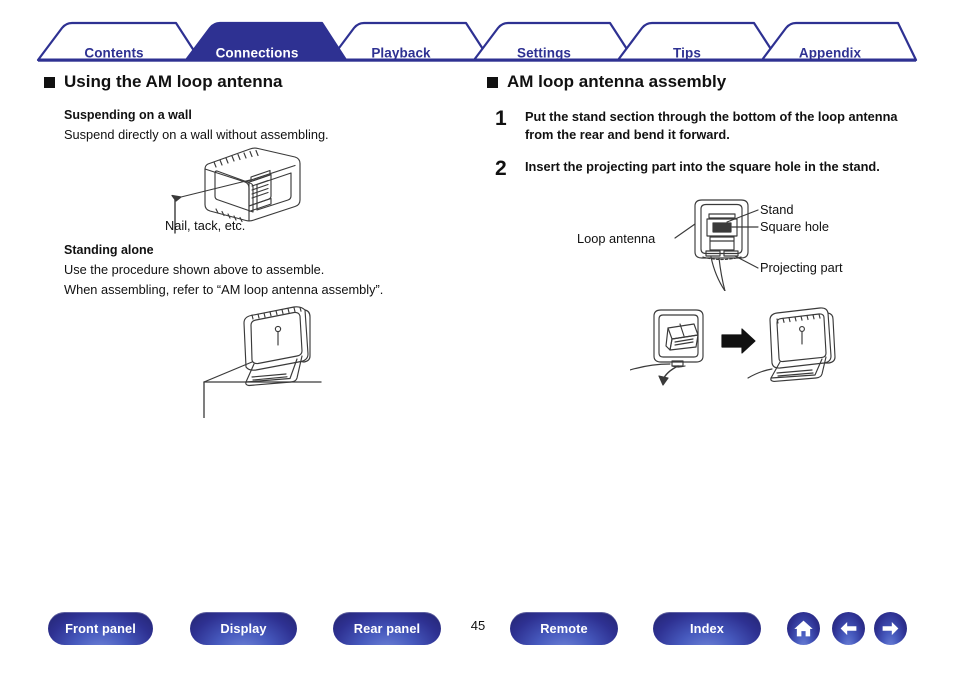 Image resolution: width=954 pixels, height=673 pixels. I want to click on figure-standing-antenna, so click(301, 360).